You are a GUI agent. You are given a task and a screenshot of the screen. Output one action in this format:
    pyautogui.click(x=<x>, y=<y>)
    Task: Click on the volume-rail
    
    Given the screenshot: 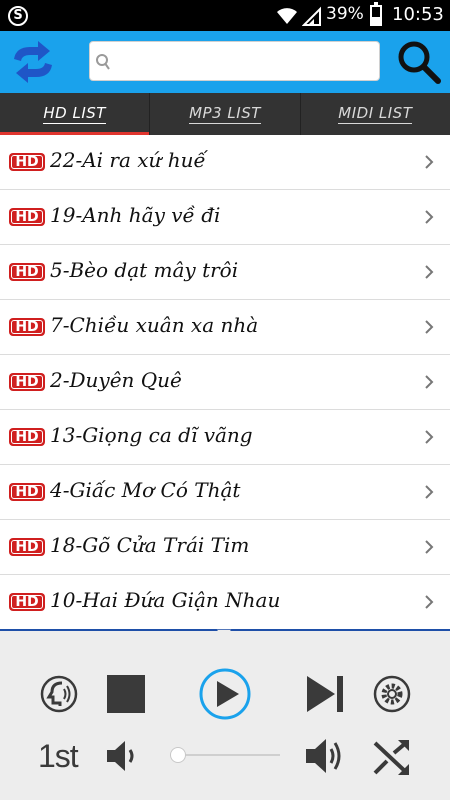 What is the action you would take?
    pyautogui.click(x=225, y=755)
    